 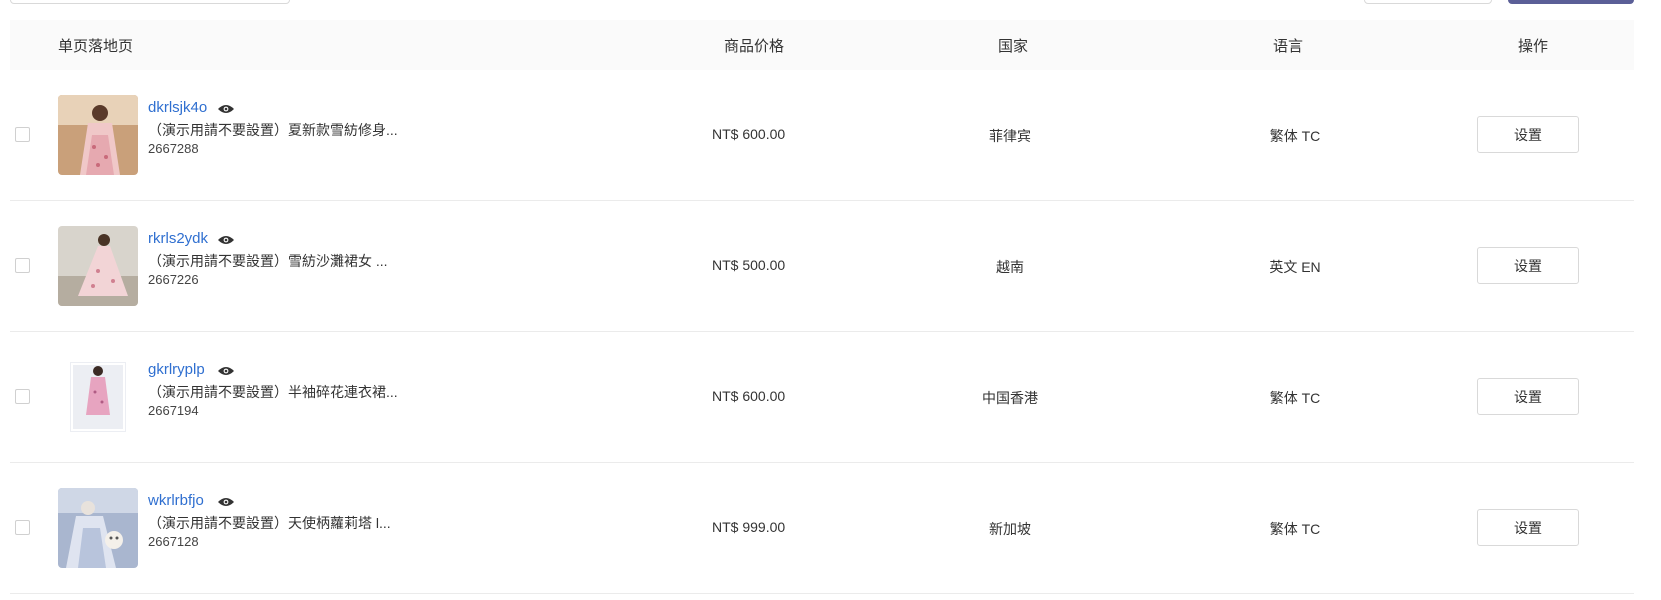 I want to click on product-id: 2667226, so click(x=173, y=279).